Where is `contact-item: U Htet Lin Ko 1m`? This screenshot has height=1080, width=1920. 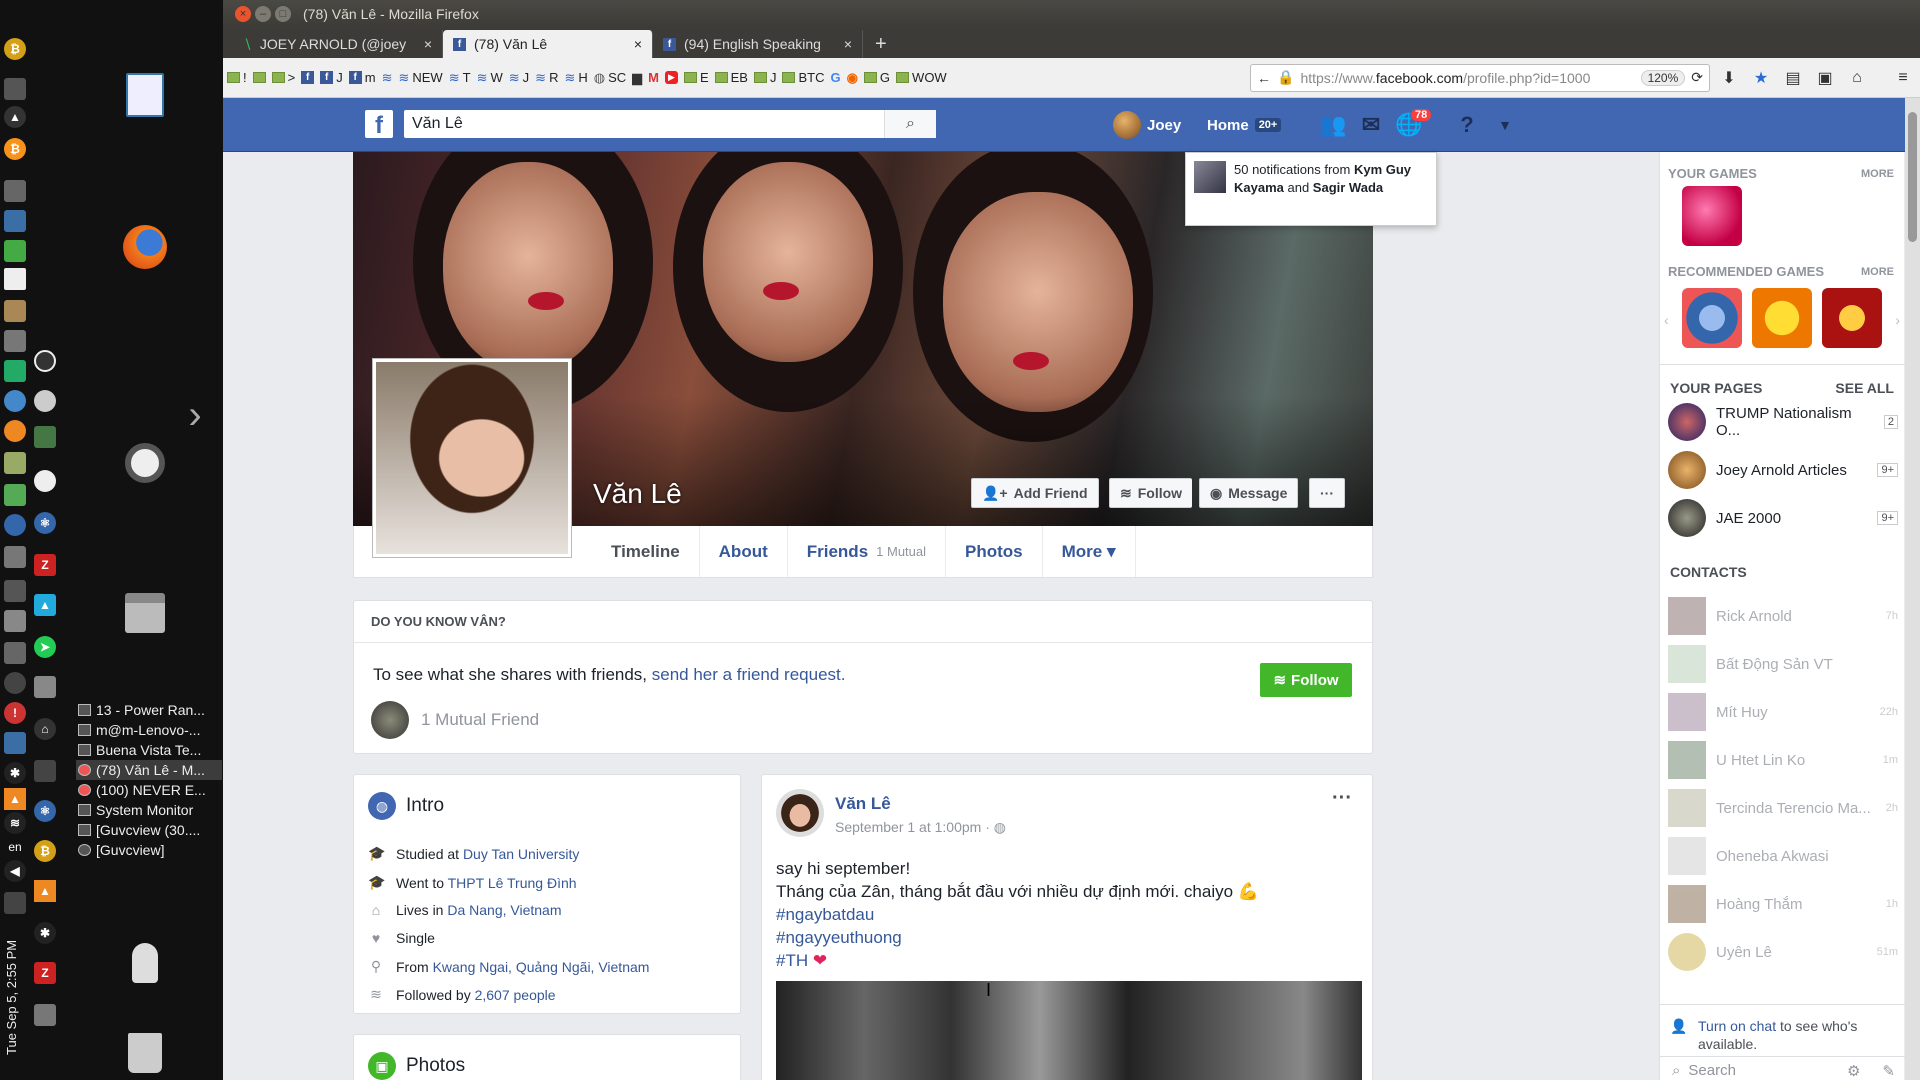 contact-item: U Htet Lin Ko 1m is located at coordinates (1783, 760).